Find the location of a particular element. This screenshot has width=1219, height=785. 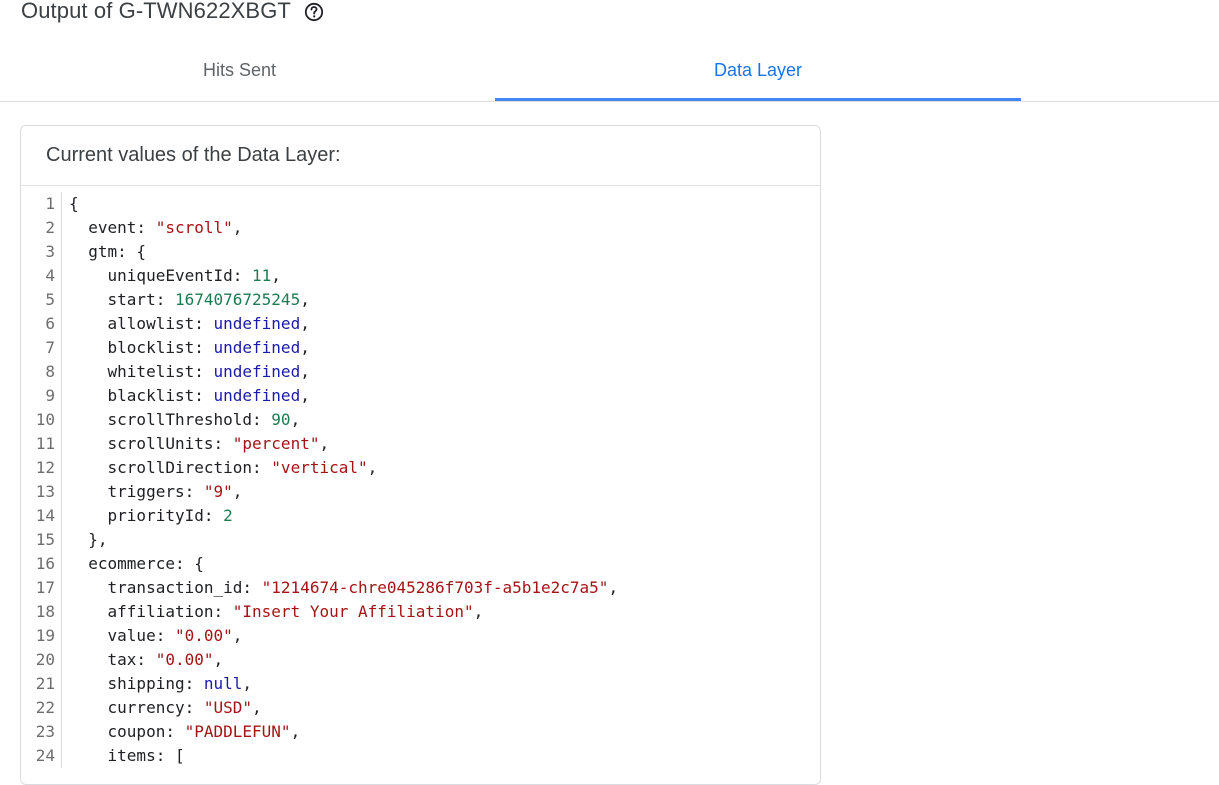

code-token: "percent" is located at coordinates (276, 443).